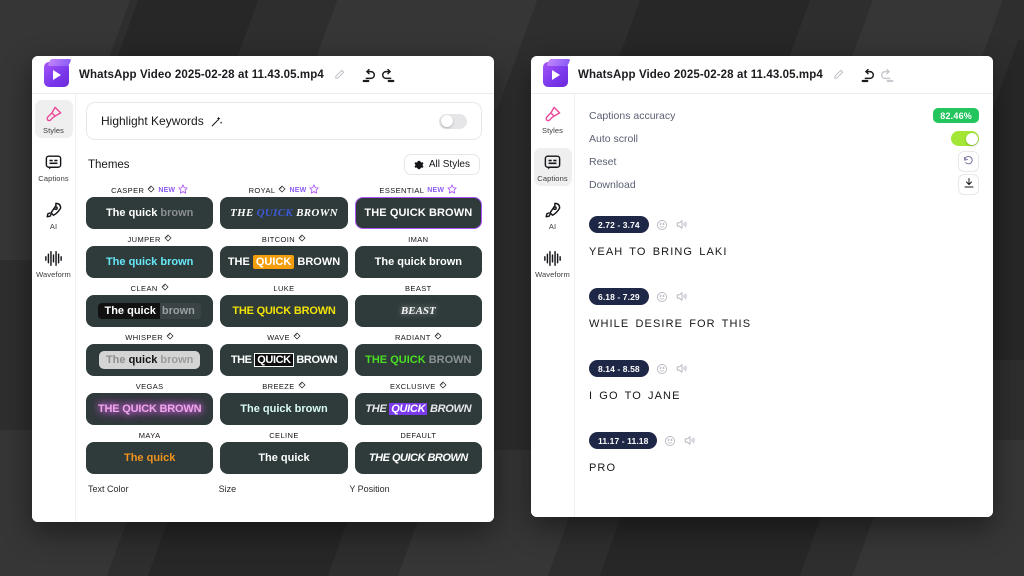 The height and width of the screenshot is (576, 1024). What do you see at coordinates (619, 368) in the screenshot?
I see `caption-timestamp: 8.14 - 8.58` at bounding box center [619, 368].